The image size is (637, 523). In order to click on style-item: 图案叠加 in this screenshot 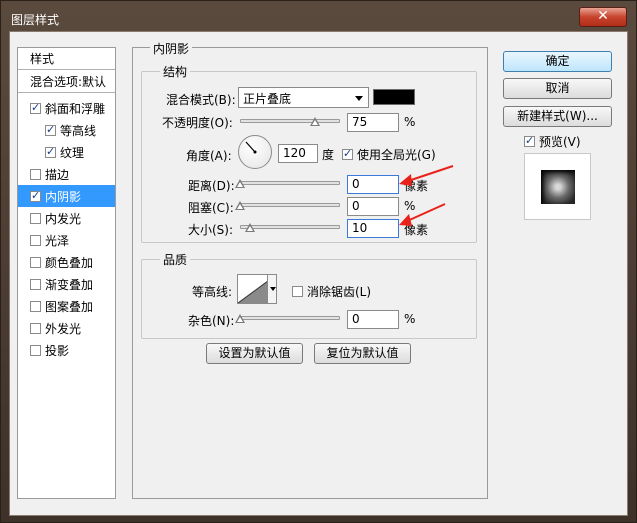, I will do `click(66, 306)`.